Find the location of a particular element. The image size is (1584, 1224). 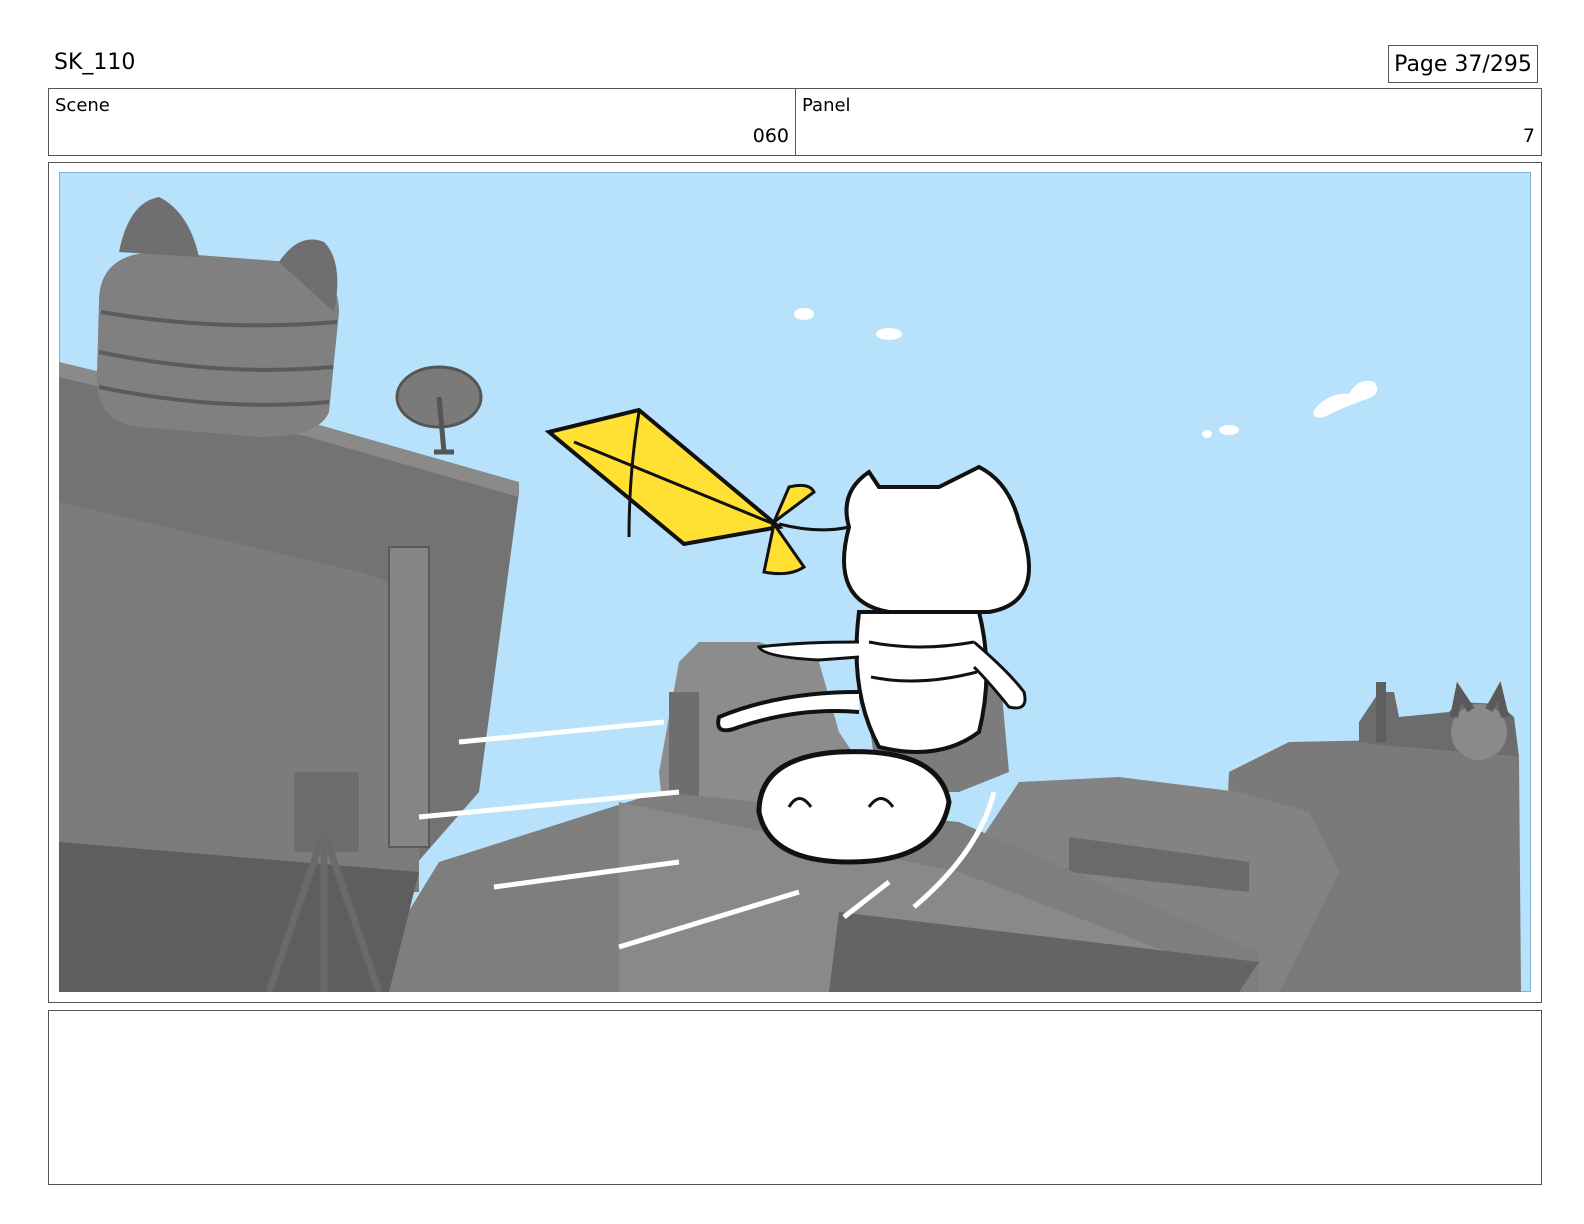

sheet-id: SK_110 is located at coordinates (95, 62).